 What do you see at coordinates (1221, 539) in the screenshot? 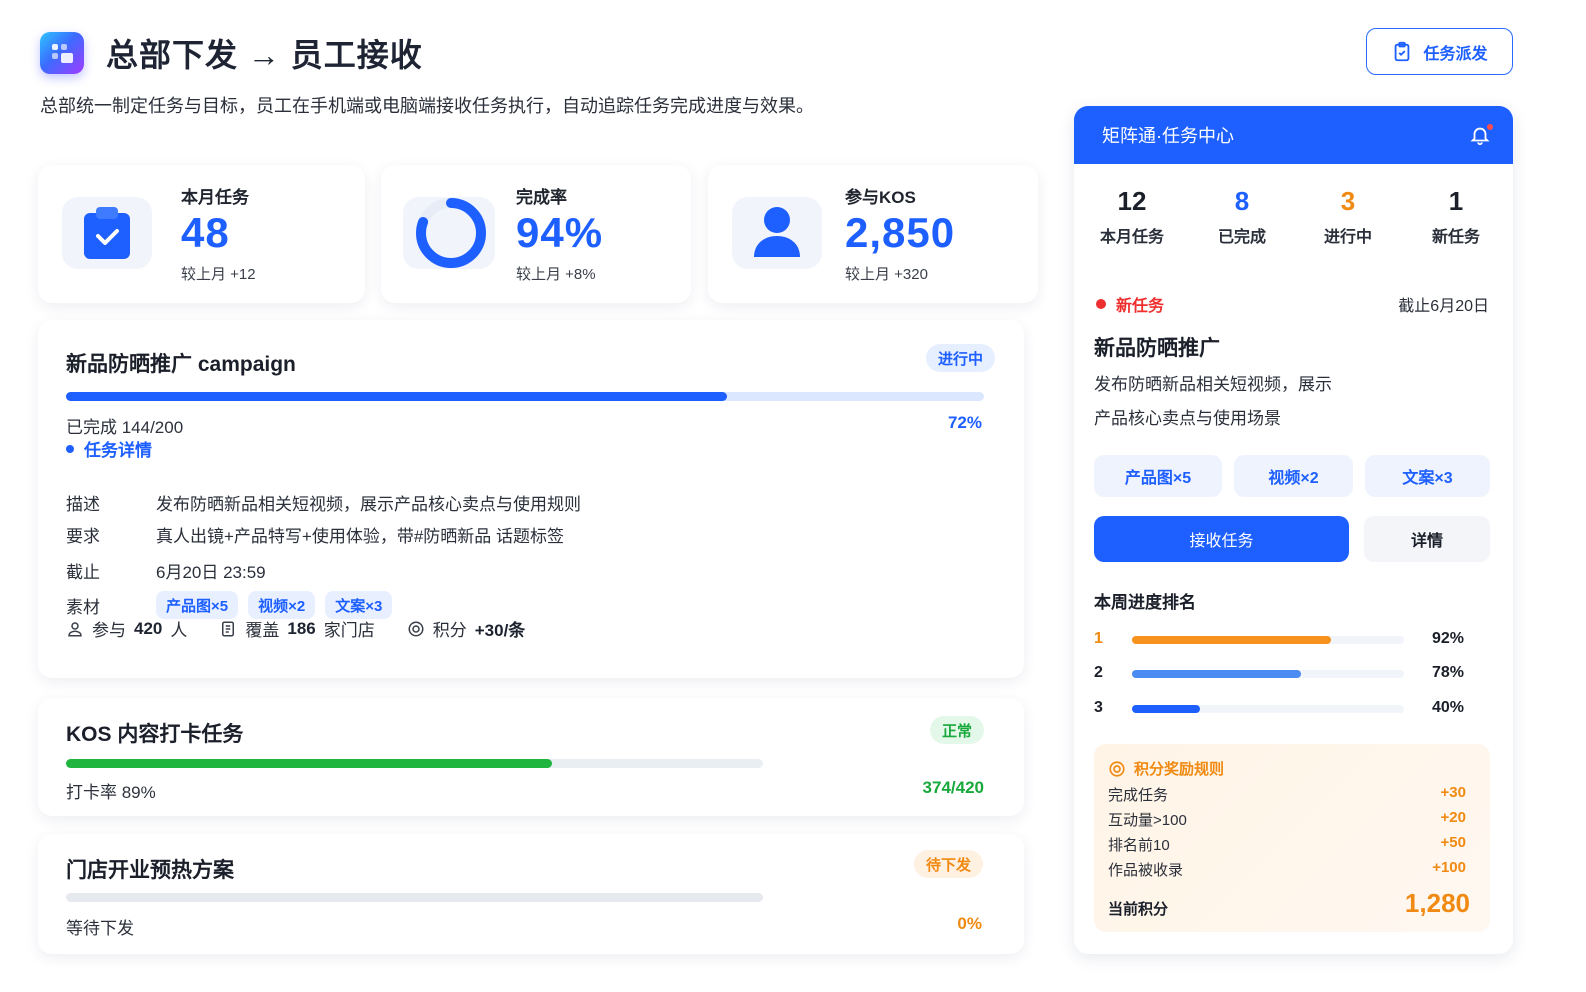
I see `accept-task-button: 接收任务` at bounding box center [1221, 539].